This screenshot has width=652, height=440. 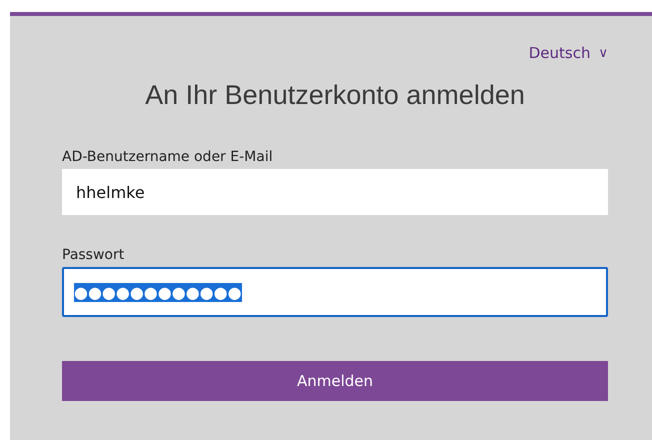 I want to click on input-field: hhelmke, so click(x=335, y=192).